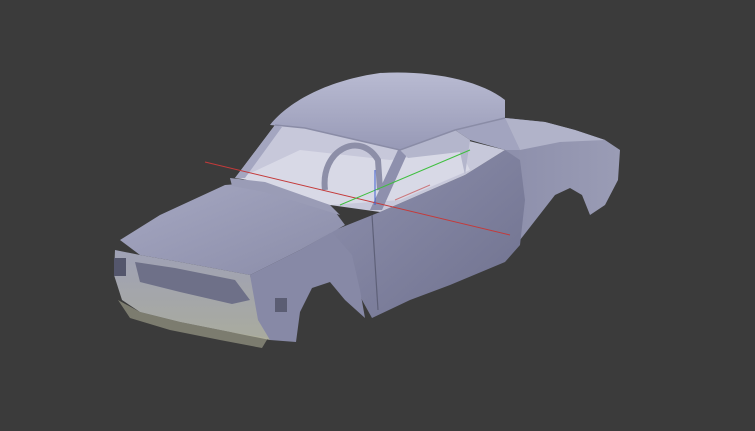 The image size is (755, 431). What do you see at coordinates (281, 305) in the screenshot?
I see `headlight-right` at bounding box center [281, 305].